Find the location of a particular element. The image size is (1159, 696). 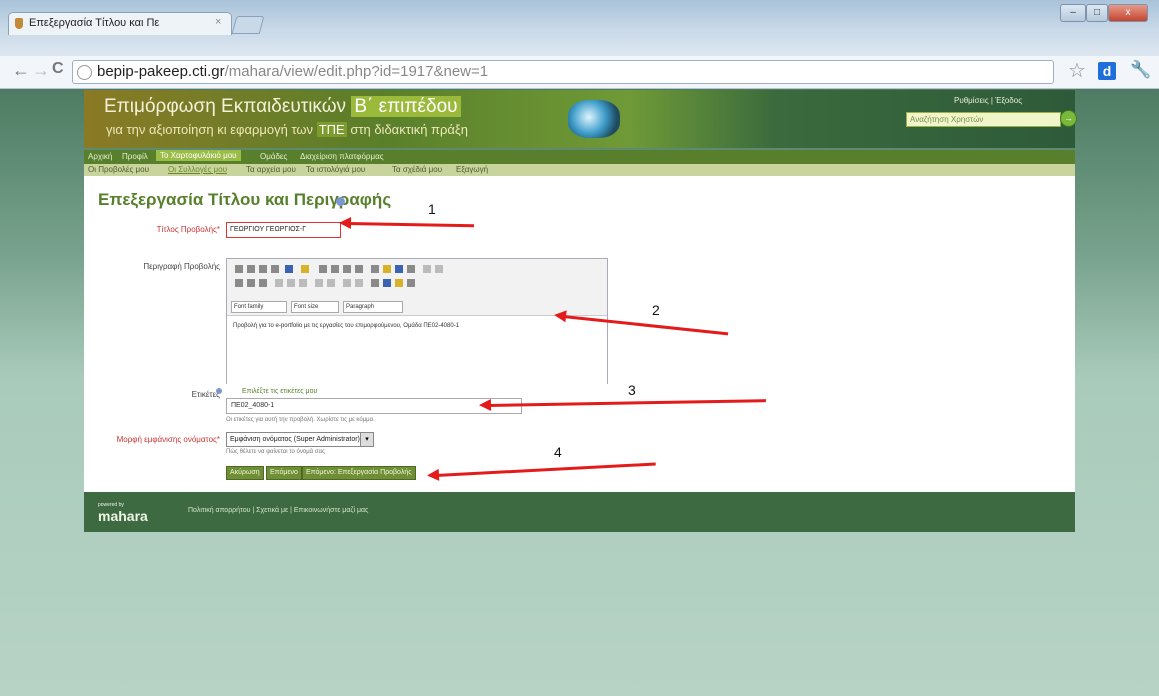

nav-admin: Διαχείριση πλατφόρμας is located at coordinates (342, 156).